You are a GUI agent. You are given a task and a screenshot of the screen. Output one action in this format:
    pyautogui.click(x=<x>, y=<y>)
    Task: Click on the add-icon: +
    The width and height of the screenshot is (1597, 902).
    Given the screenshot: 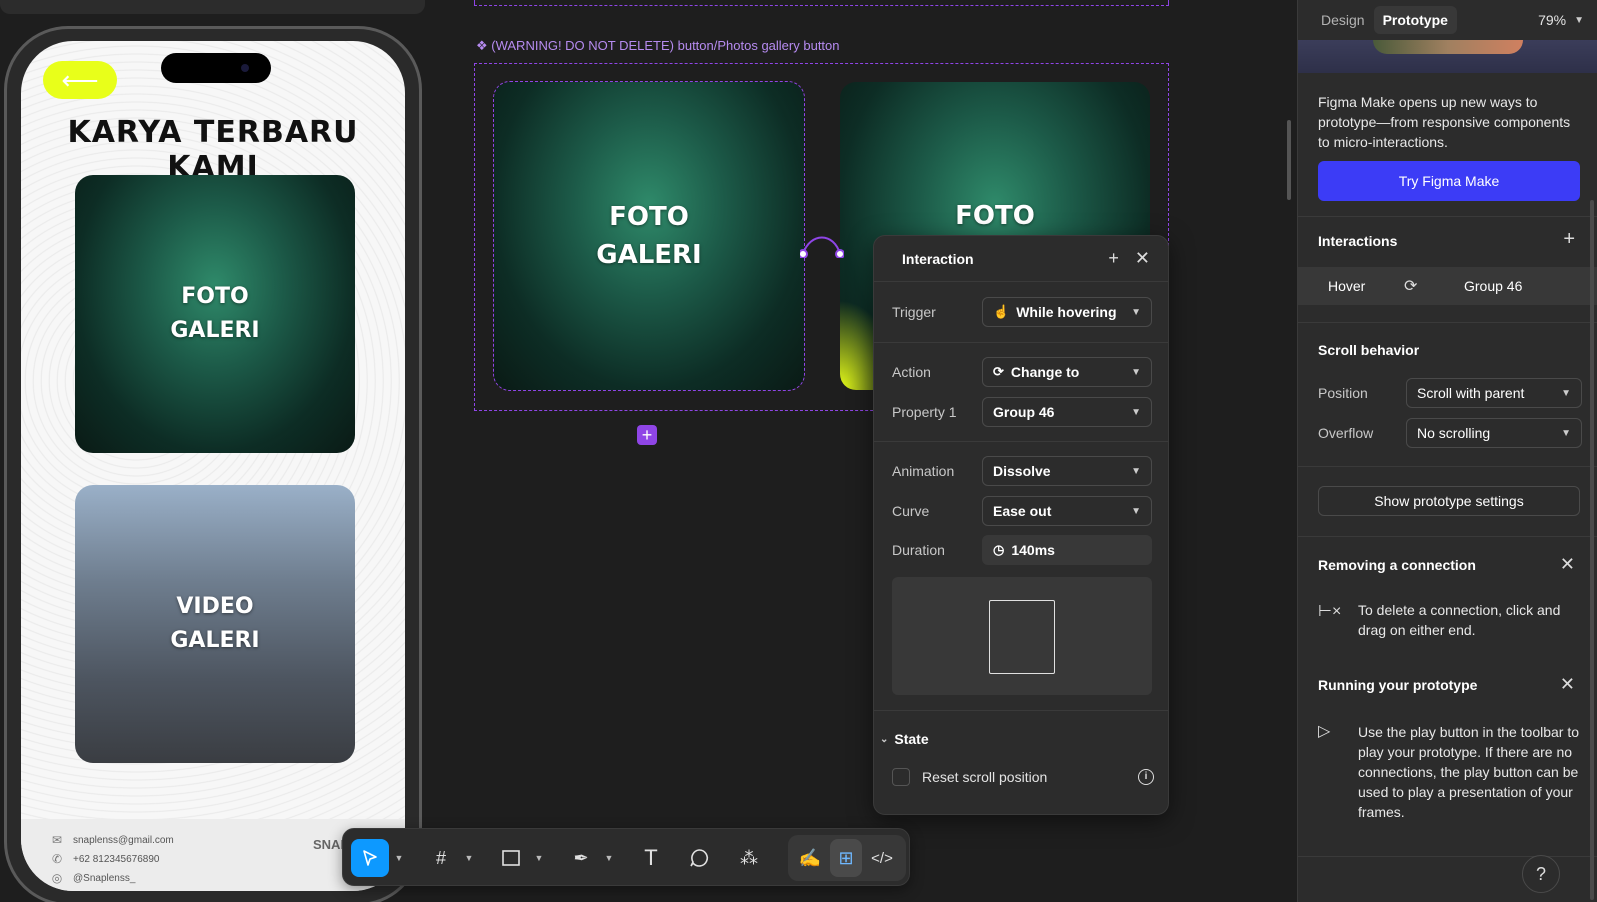 What is the action you would take?
    pyautogui.click(x=1113, y=258)
    